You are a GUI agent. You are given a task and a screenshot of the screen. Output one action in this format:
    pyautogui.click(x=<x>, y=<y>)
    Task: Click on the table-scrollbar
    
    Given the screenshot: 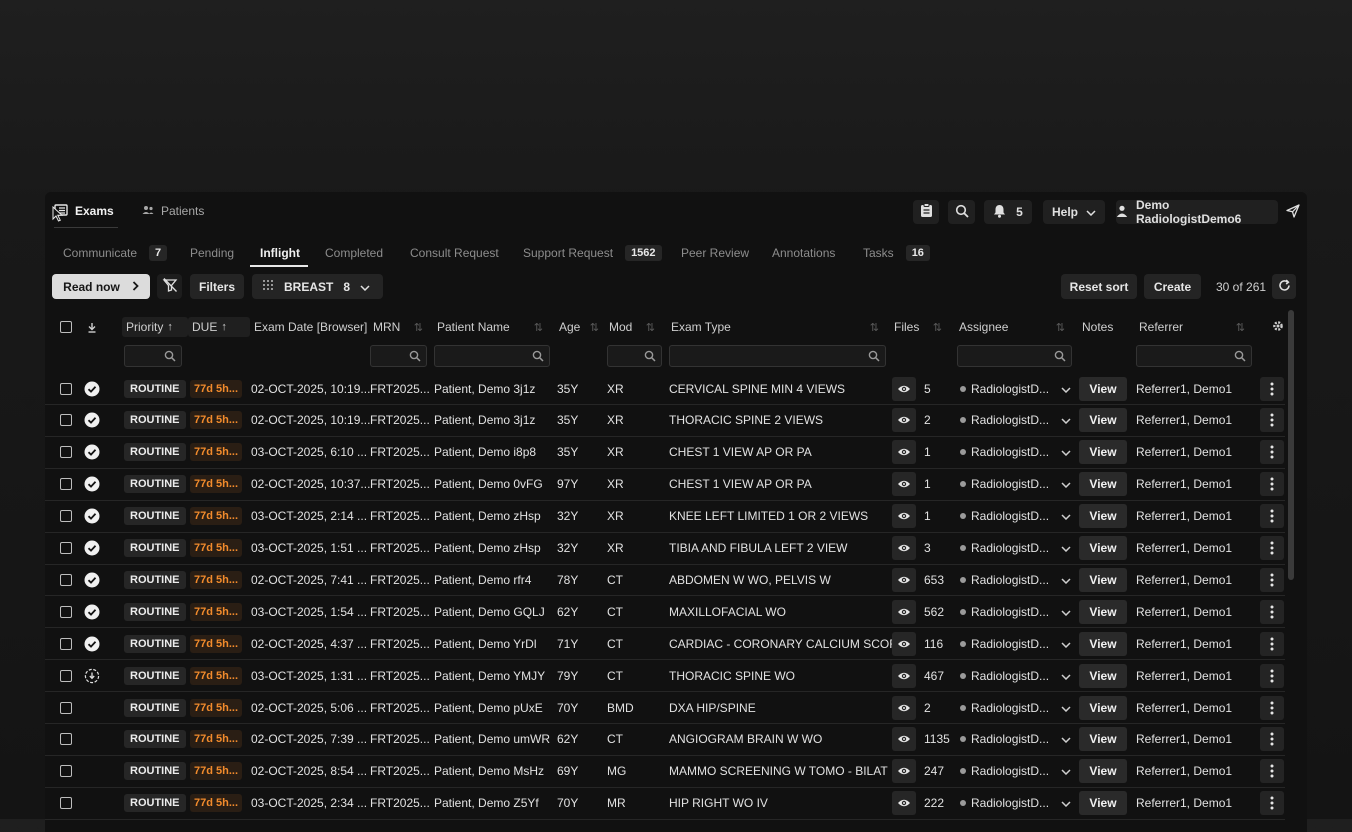 What is the action you would take?
    pyautogui.click(x=1291, y=445)
    